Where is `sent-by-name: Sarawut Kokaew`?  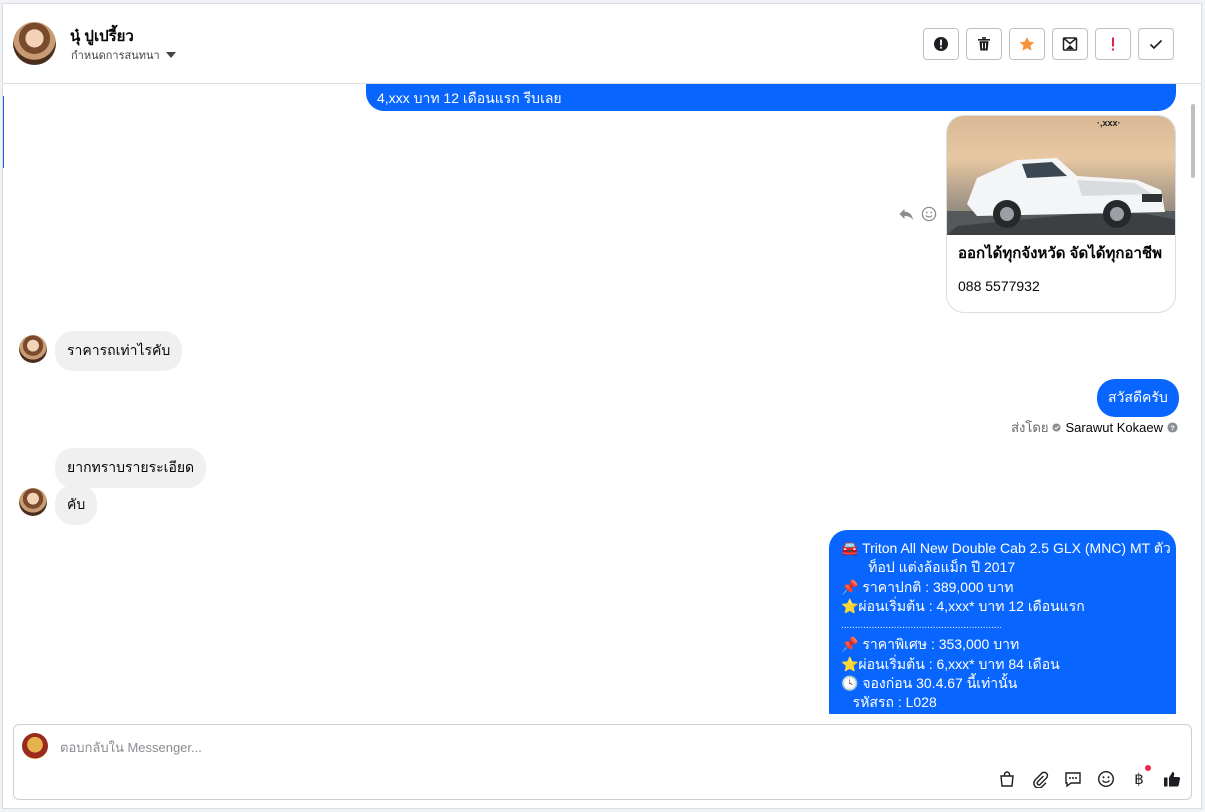 sent-by-name: Sarawut Kokaew is located at coordinates (1114, 427).